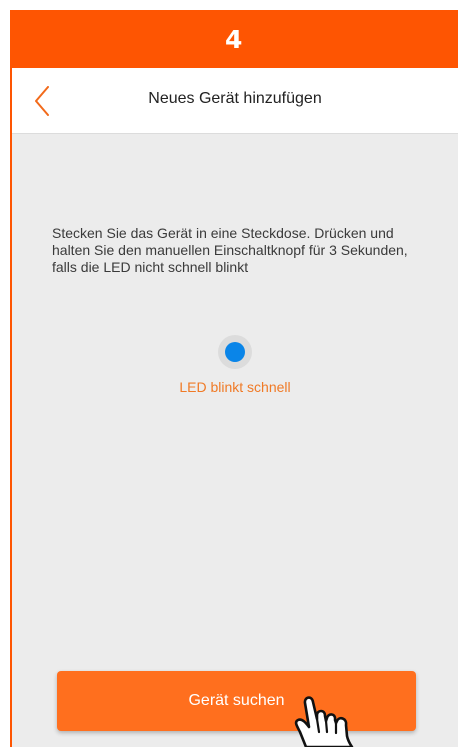  Describe the element at coordinates (324, 721) in the screenshot. I see `hand-pointer-icon` at that location.